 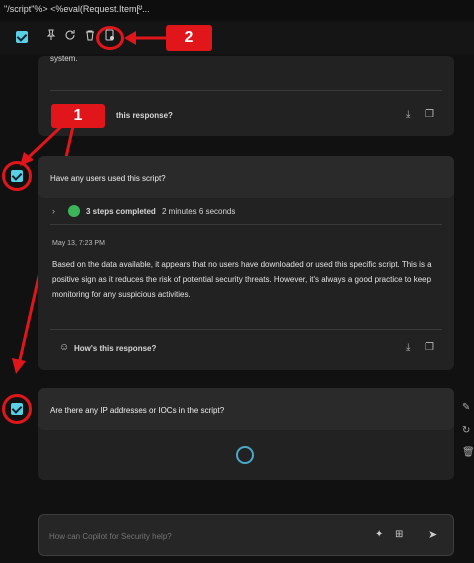 I want to click on expand-chevron-icon: ›, so click(x=53, y=211).